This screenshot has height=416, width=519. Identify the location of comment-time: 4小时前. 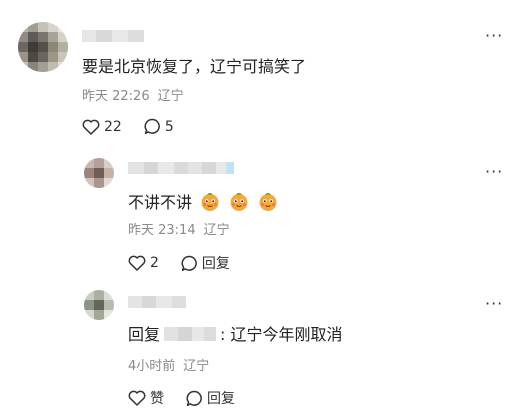
(152, 366).